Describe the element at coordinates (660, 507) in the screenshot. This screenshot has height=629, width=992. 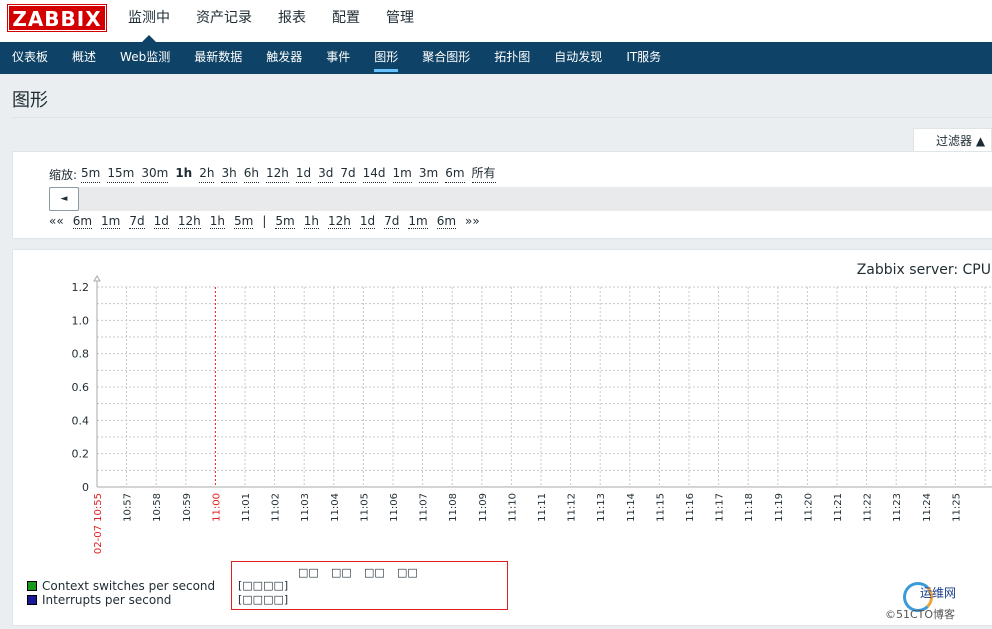
I see `x-tick-label: 11:15` at that location.